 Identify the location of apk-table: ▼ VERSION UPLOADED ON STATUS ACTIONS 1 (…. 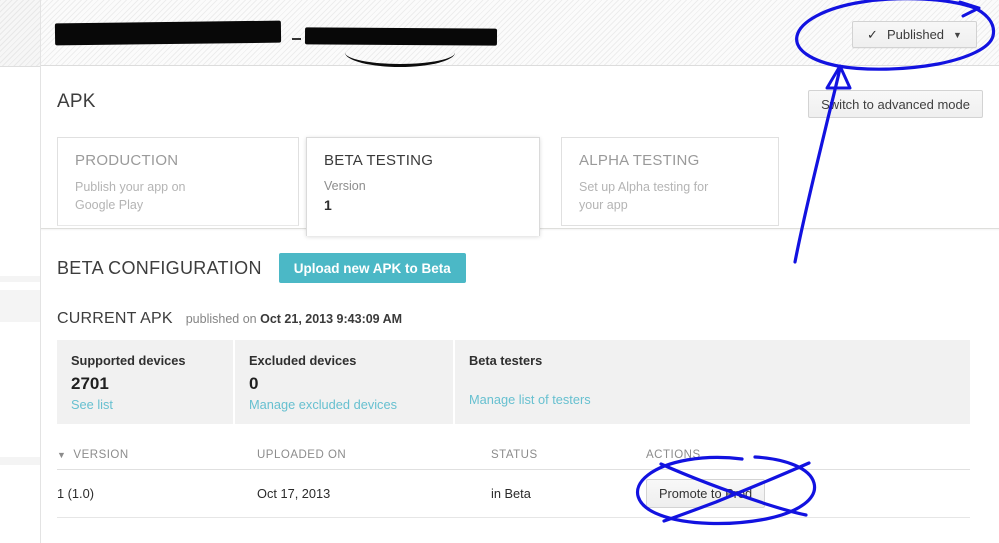
(513, 479).